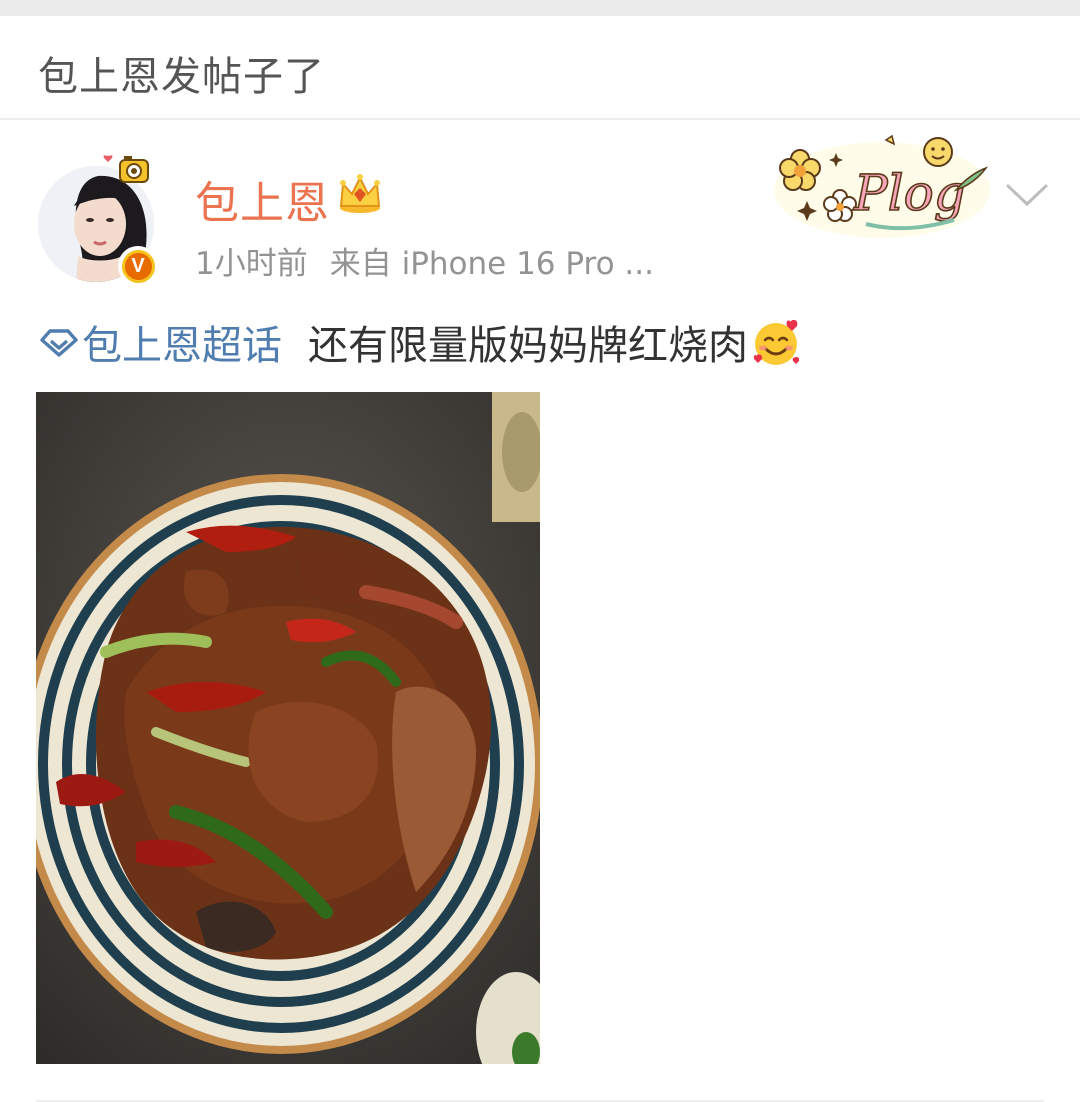  Describe the element at coordinates (540, 8) in the screenshot. I see `status-bar-strip` at that location.